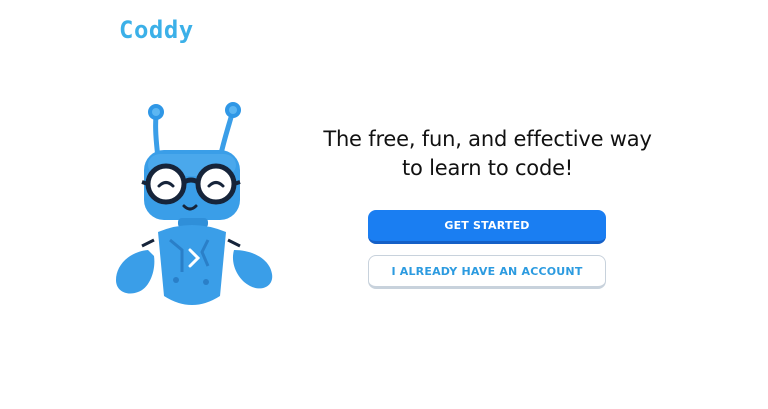 The width and height of the screenshot is (768, 409). What do you see at coordinates (487, 272) in the screenshot?
I see `have-account-button: I ALREADY HAVE AN ACCOUNT` at bounding box center [487, 272].